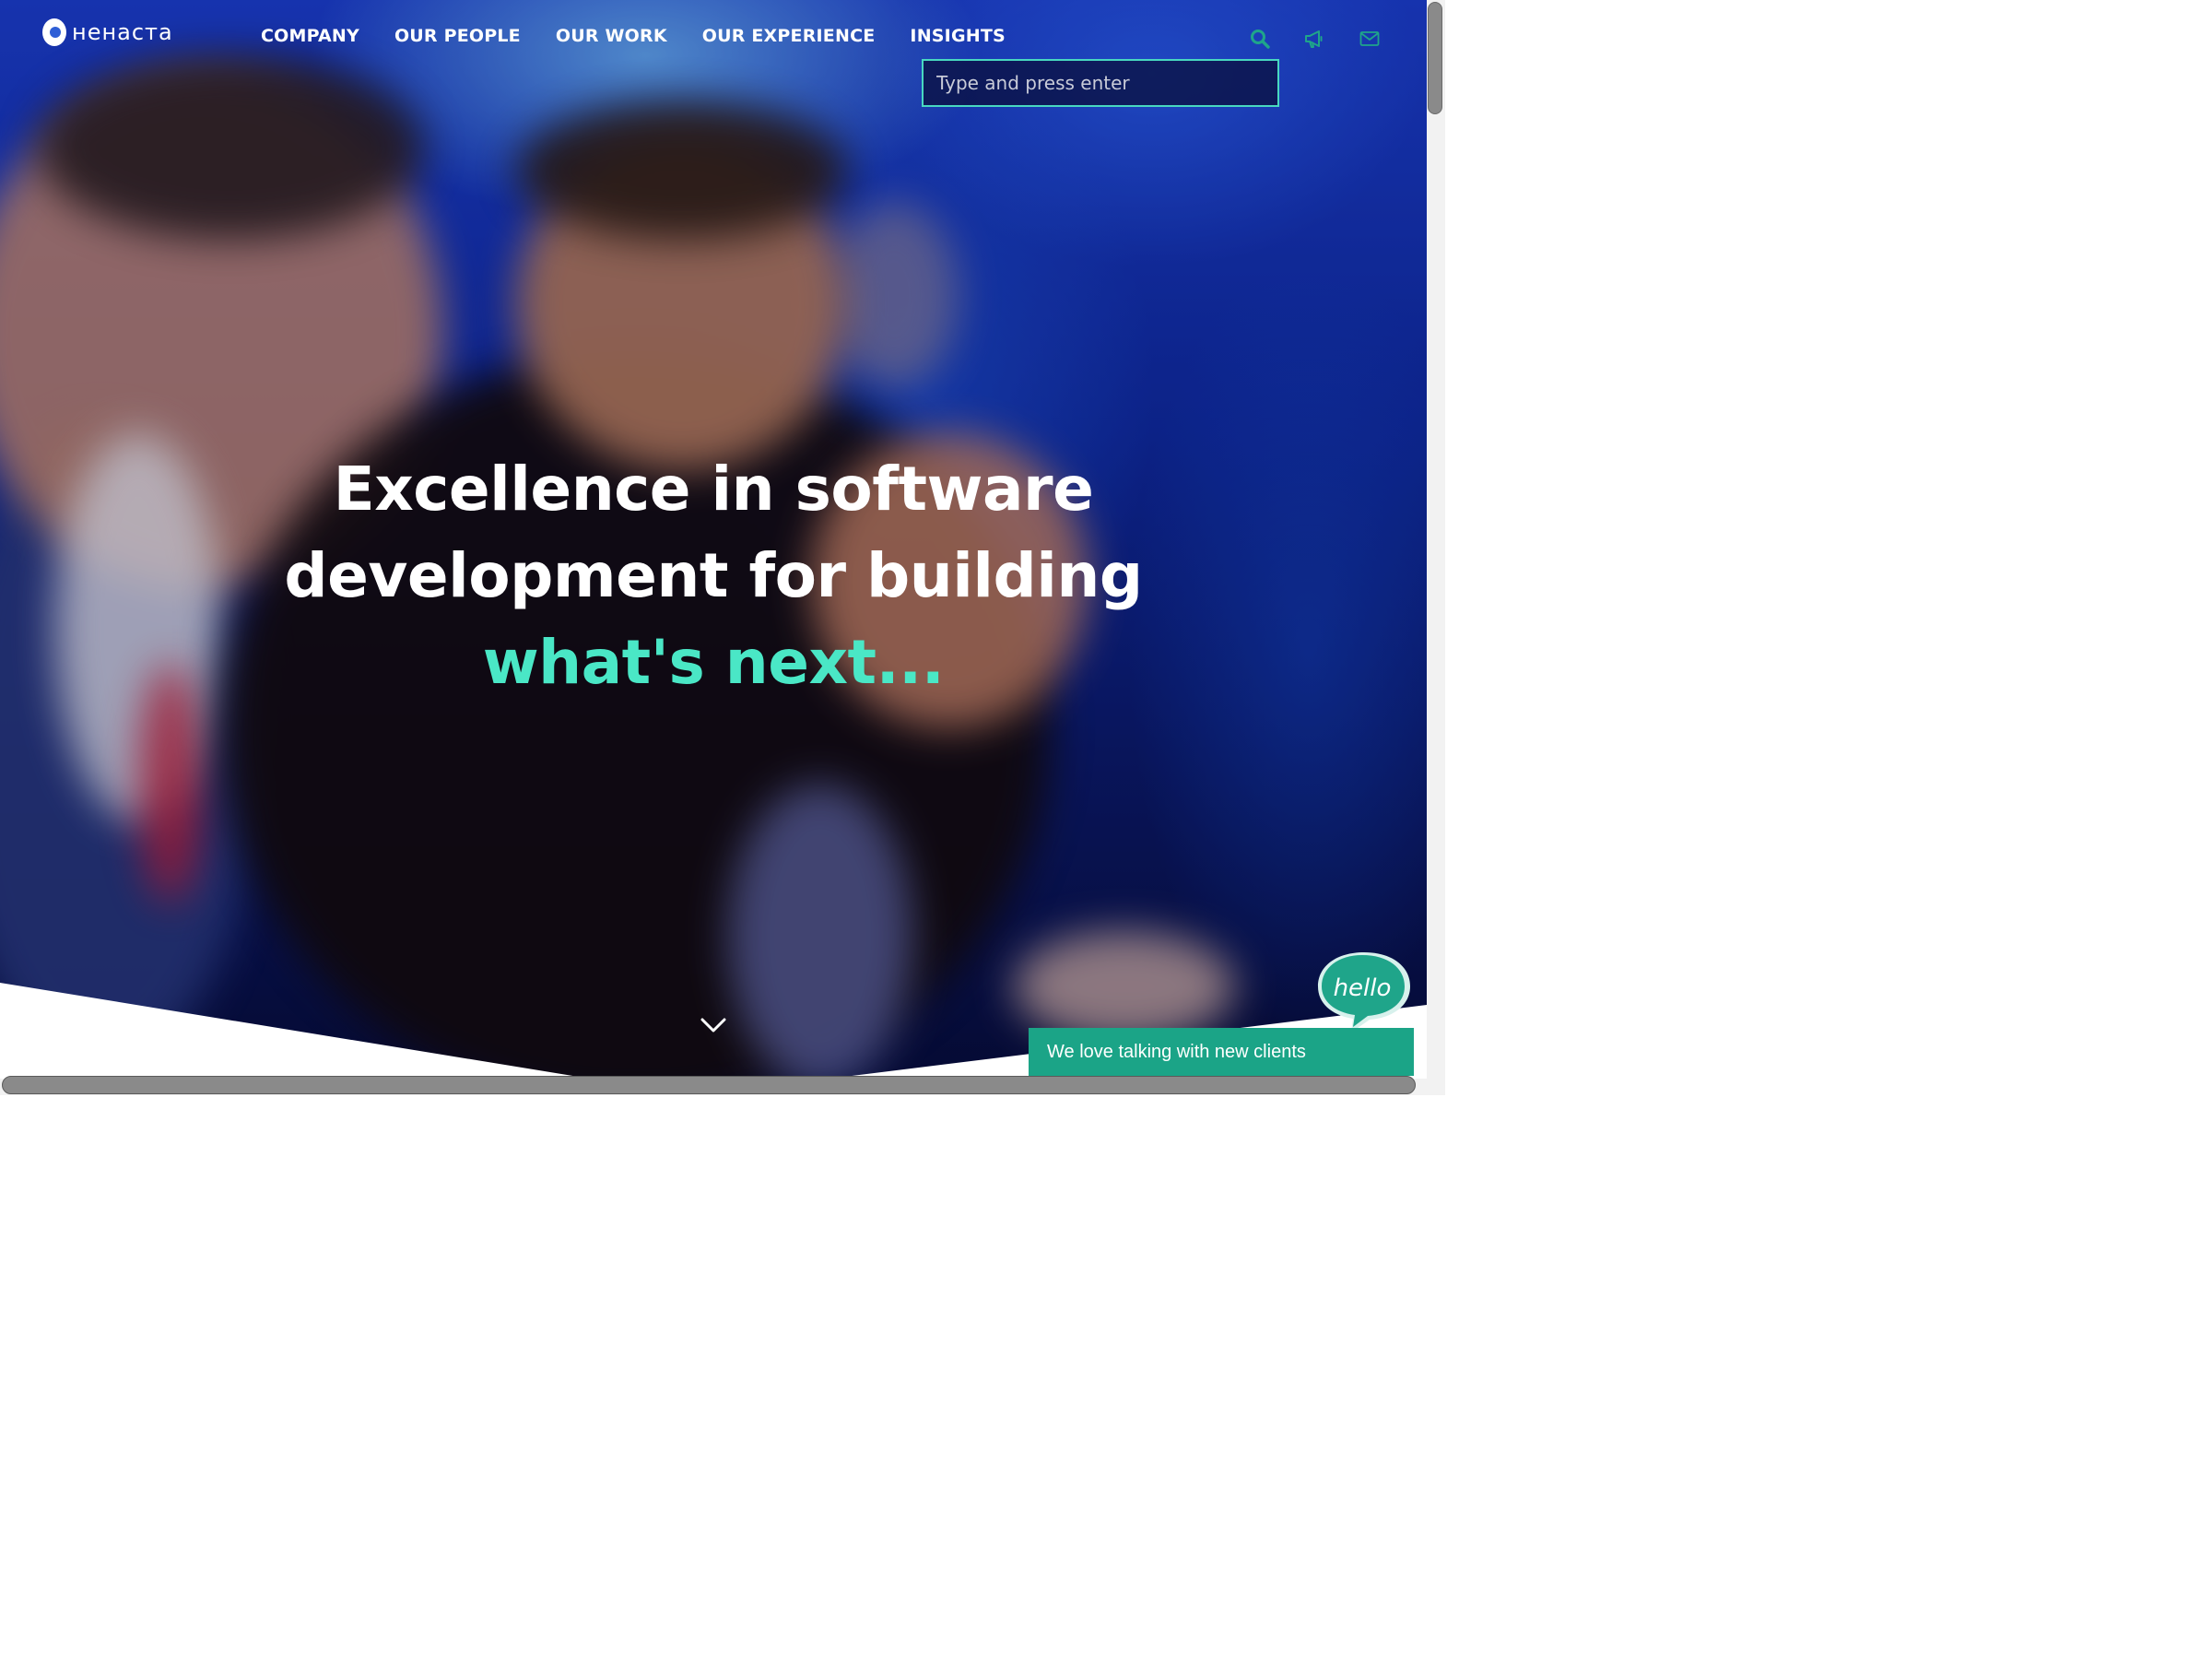 The image size is (2212, 1676). What do you see at coordinates (1260, 39) in the screenshot?
I see `search-icon` at bounding box center [1260, 39].